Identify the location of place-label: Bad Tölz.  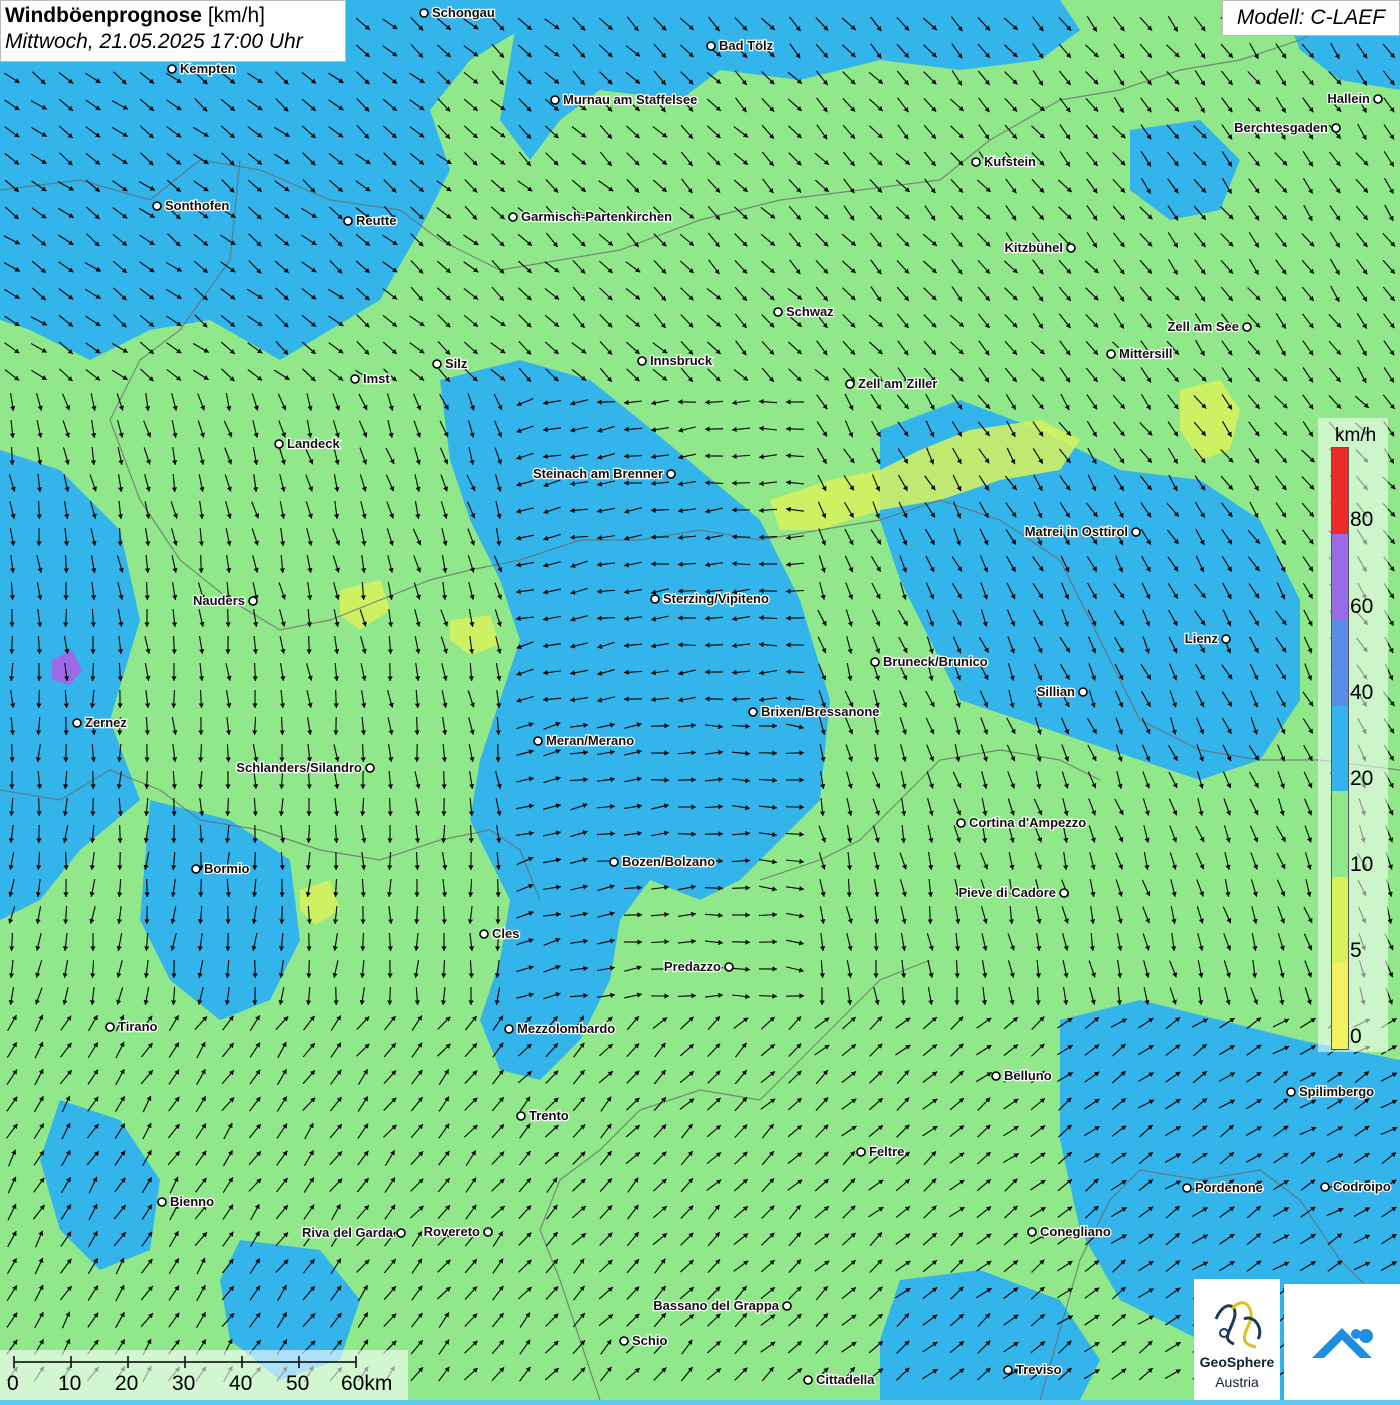
(746, 45).